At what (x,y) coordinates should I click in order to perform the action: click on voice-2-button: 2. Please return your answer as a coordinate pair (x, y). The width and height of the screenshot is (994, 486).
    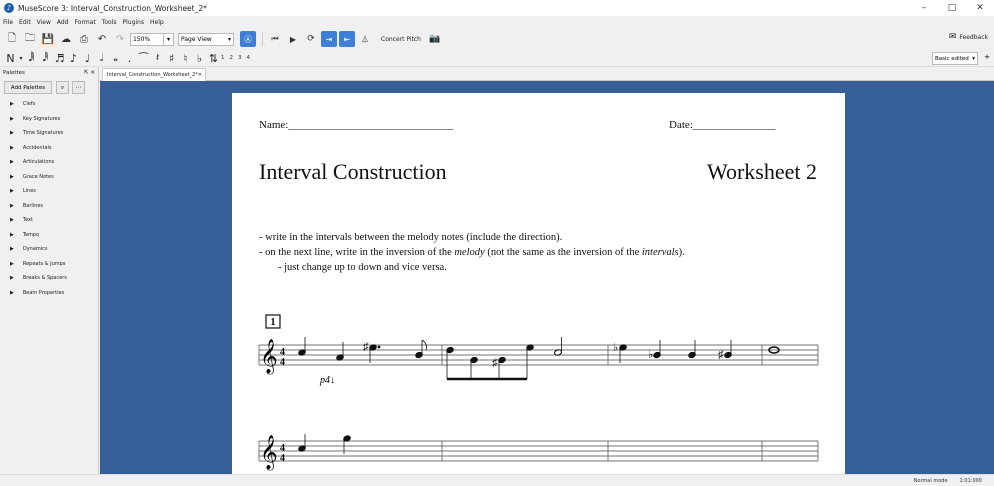
    Looking at the image, I should click on (232, 58).